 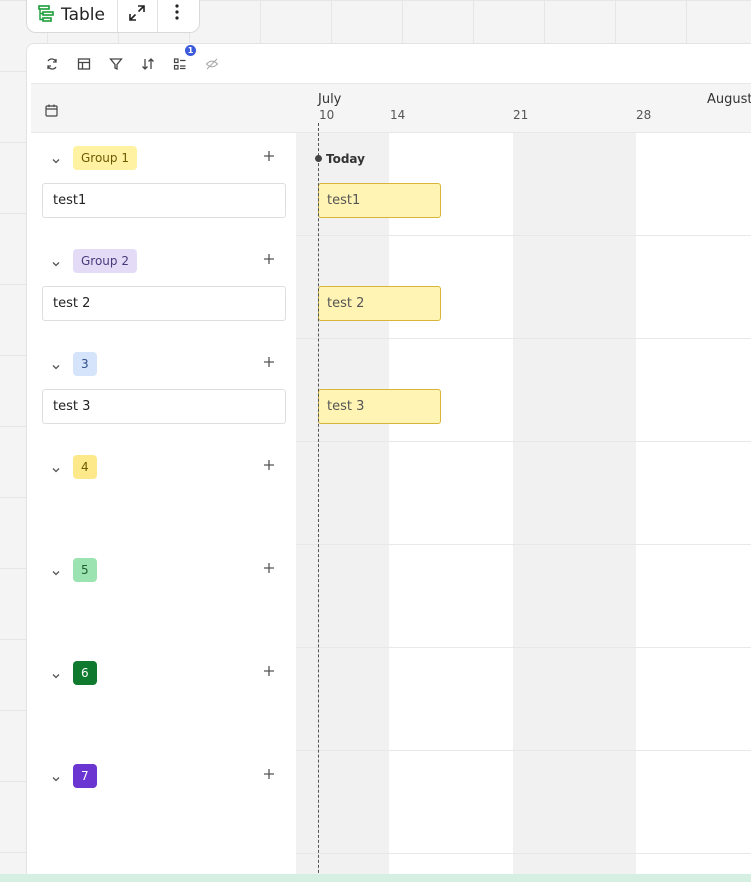 I want to click on month-label-august: August, so click(x=729, y=99).